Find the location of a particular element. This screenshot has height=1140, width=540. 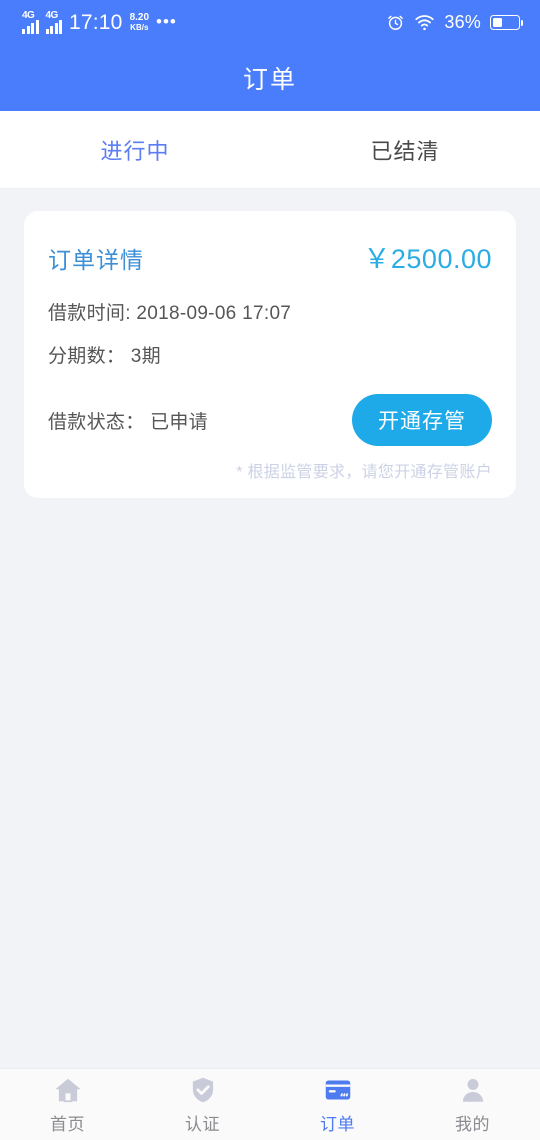

battery-icon is located at coordinates (506, 22).